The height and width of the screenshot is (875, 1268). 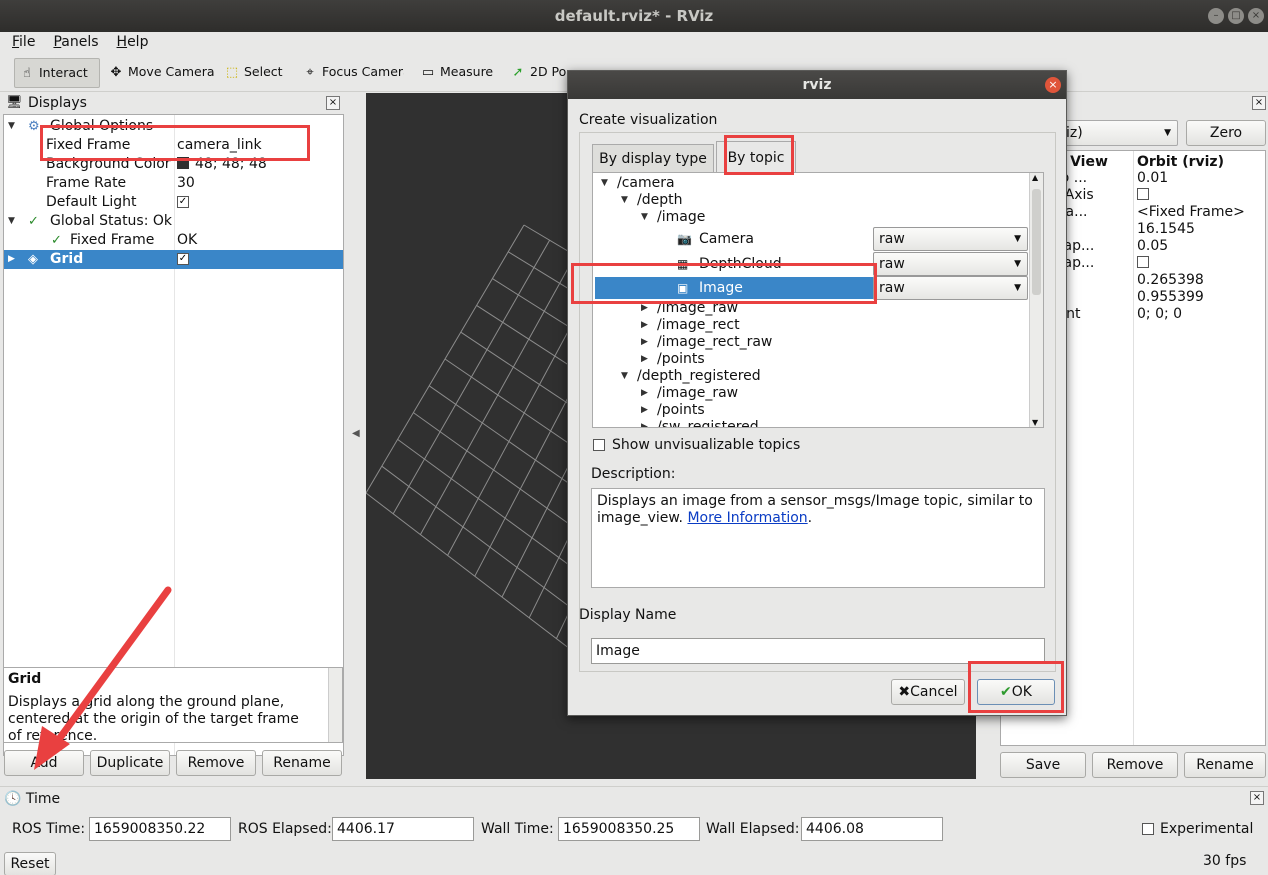 I want to click on topic-tree-row: ▼ /depth, so click(x=812, y=200).